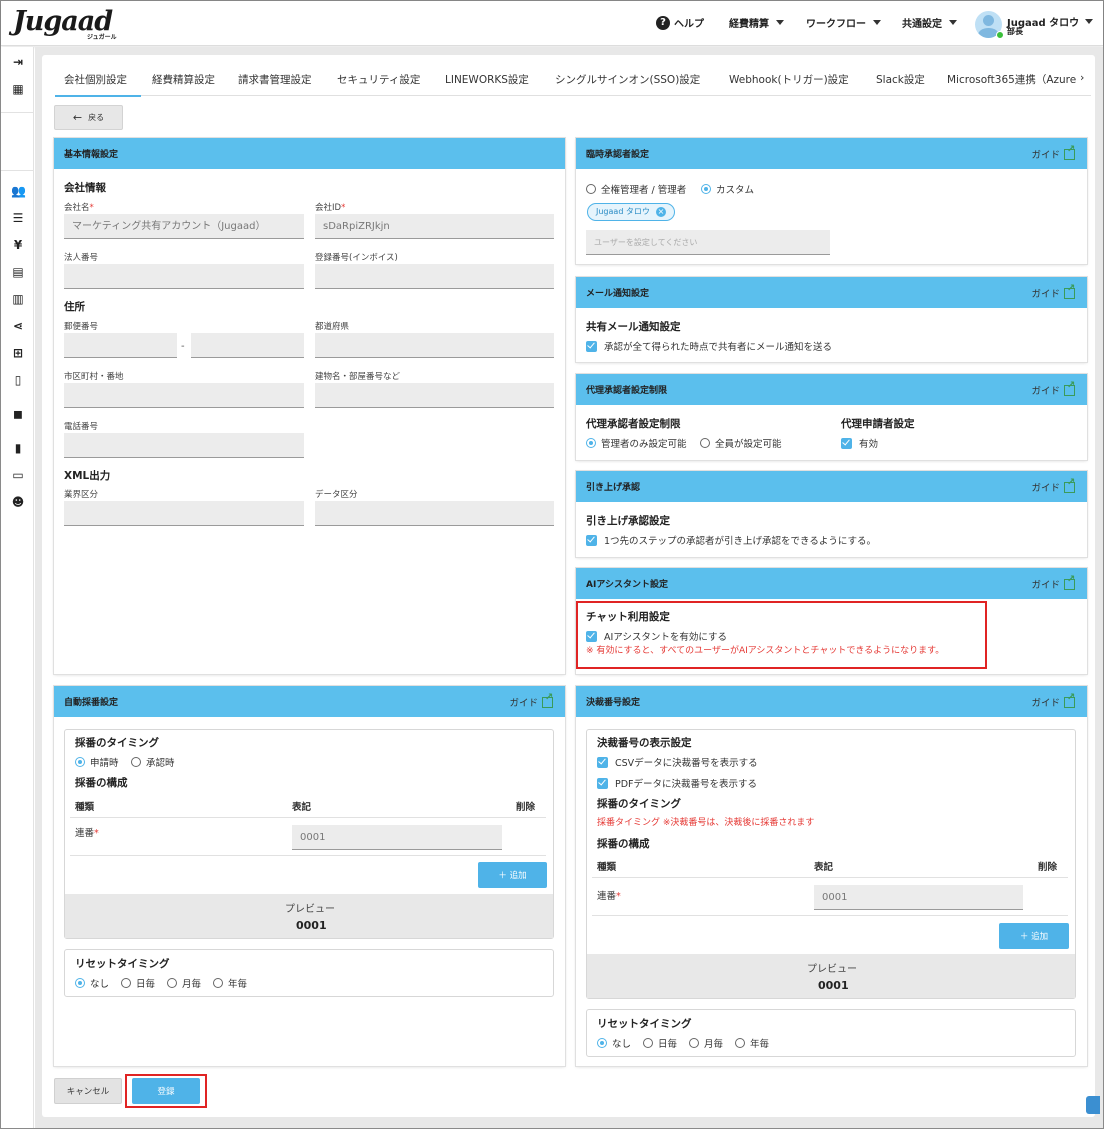 This screenshot has width=1104, height=1129. Describe the element at coordinates (18, 218) in the screenshot. I see `list-icon: ☰` at that location.